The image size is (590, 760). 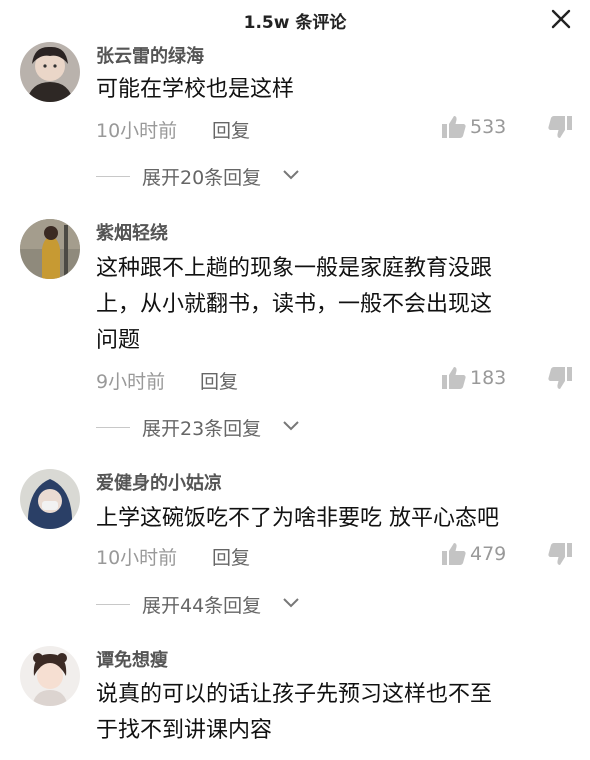 I want to click on expand-replies-label: 展开20条回复, so click(x=202, y=178).